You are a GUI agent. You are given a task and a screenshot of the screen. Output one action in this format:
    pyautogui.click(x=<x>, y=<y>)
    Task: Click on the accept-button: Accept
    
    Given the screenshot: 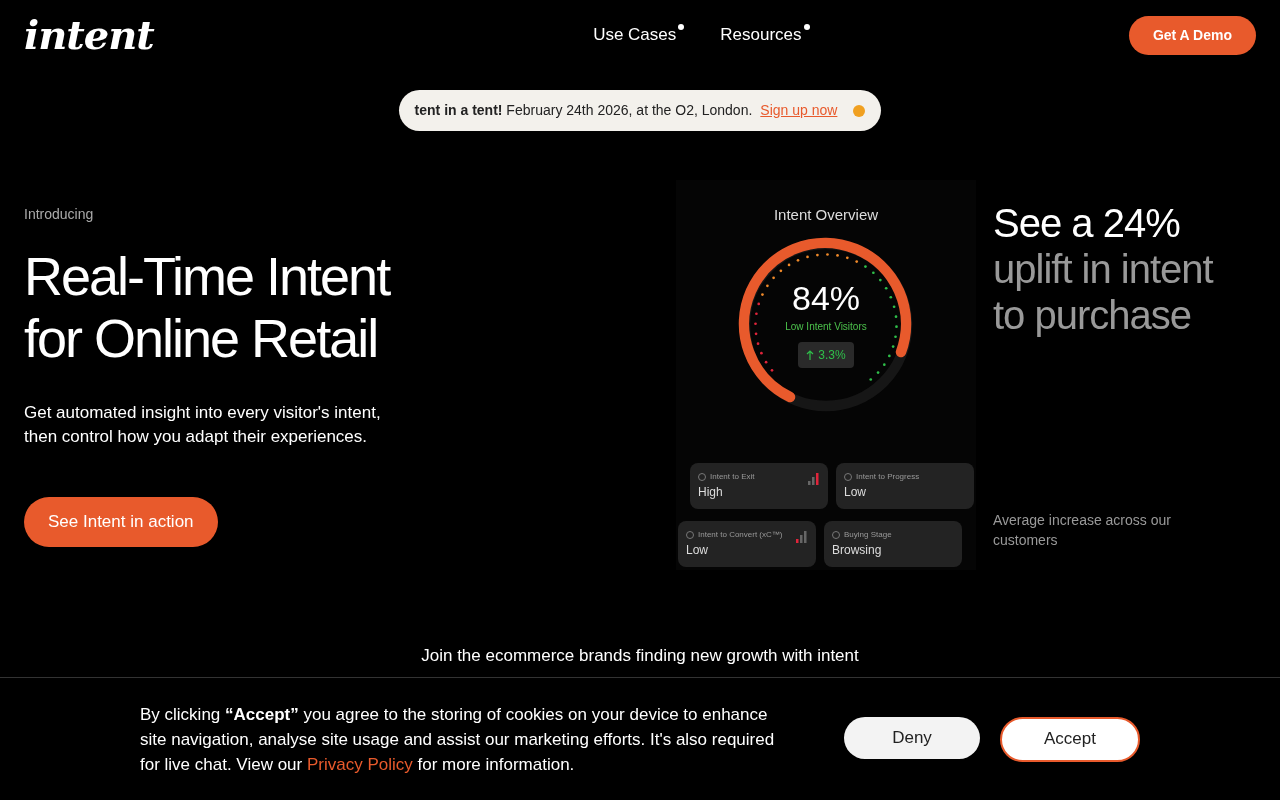 What is the action you would take?
    pyautogui.click(x=1070, y=739)
    